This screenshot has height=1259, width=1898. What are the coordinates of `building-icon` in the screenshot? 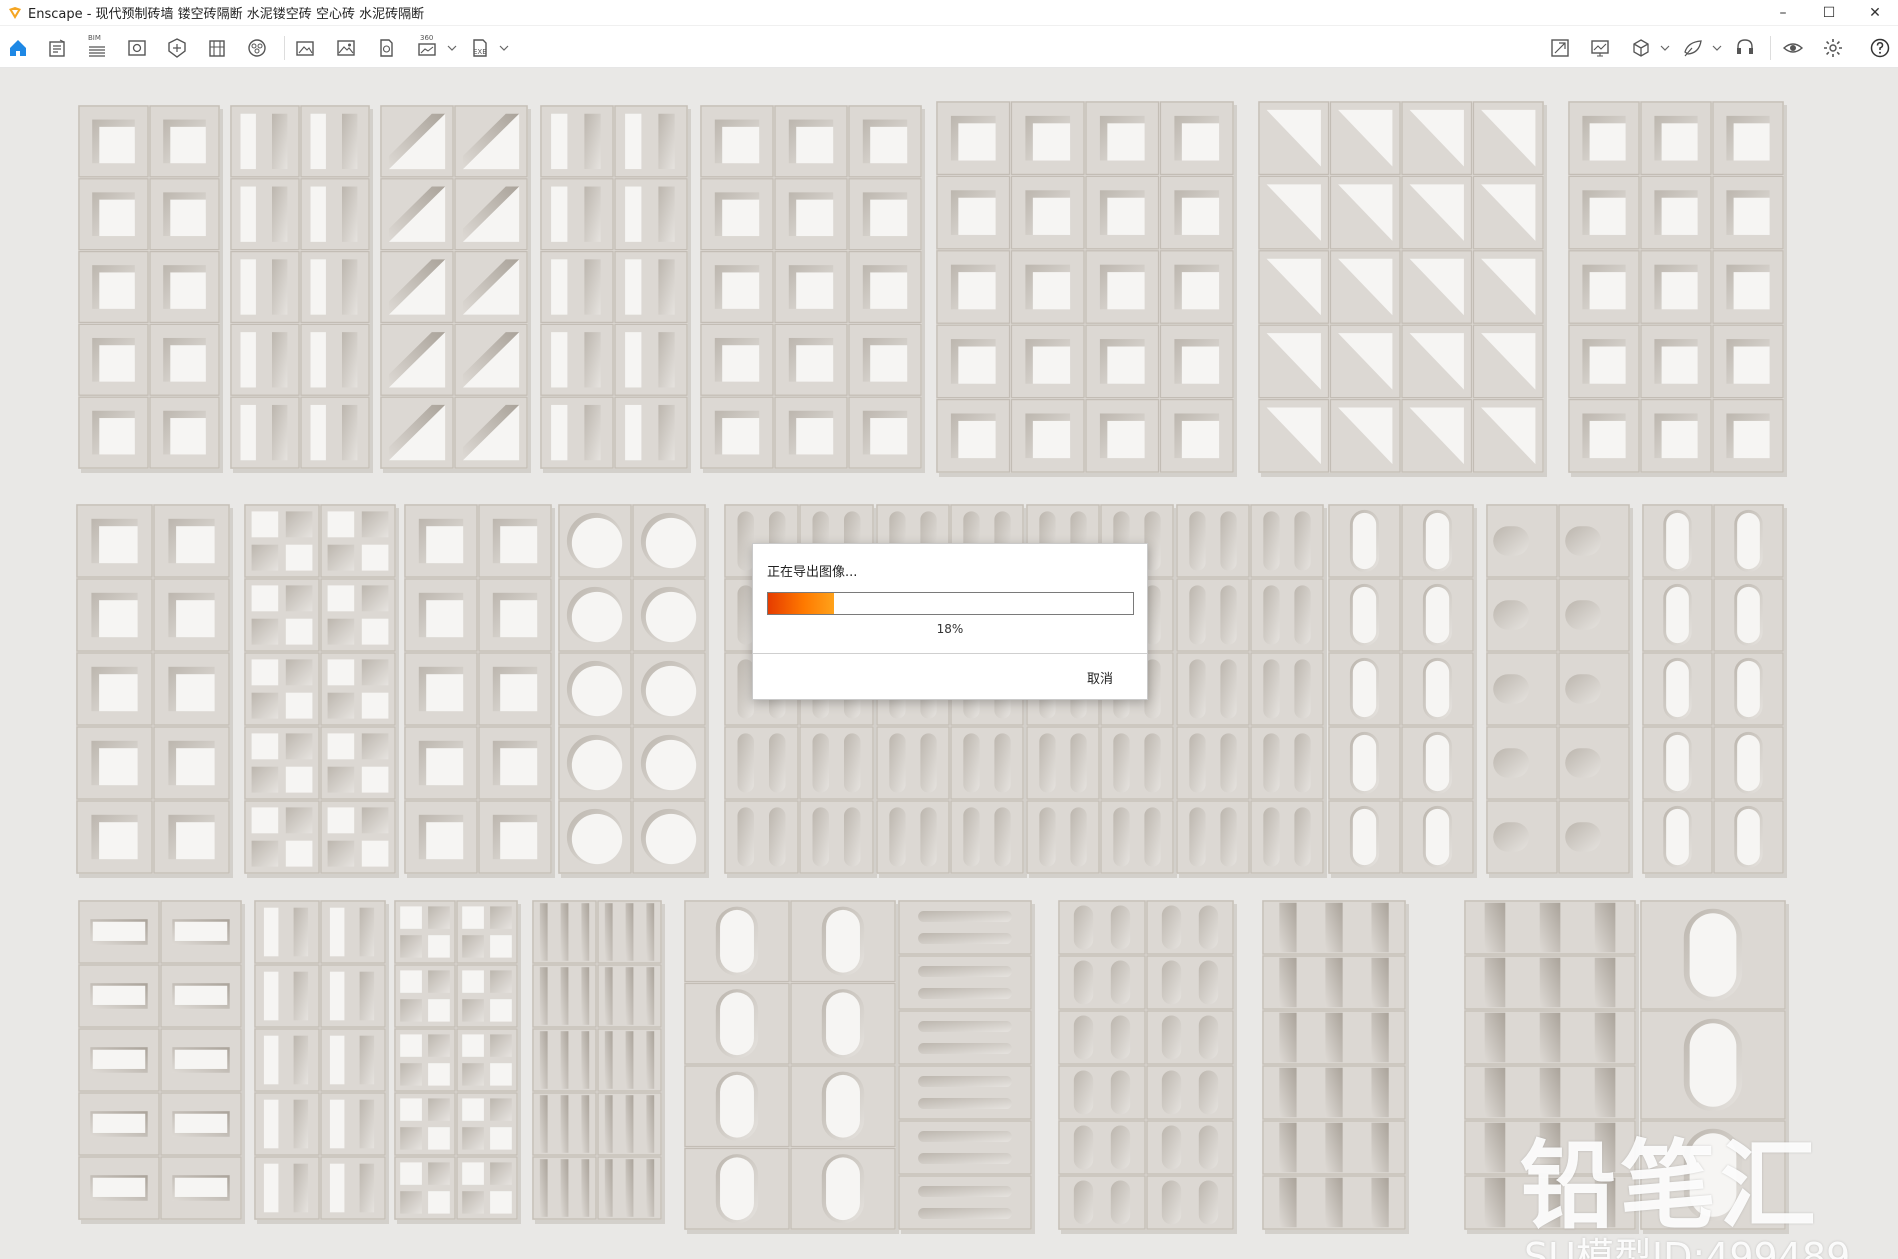 It's located at (217, 48).